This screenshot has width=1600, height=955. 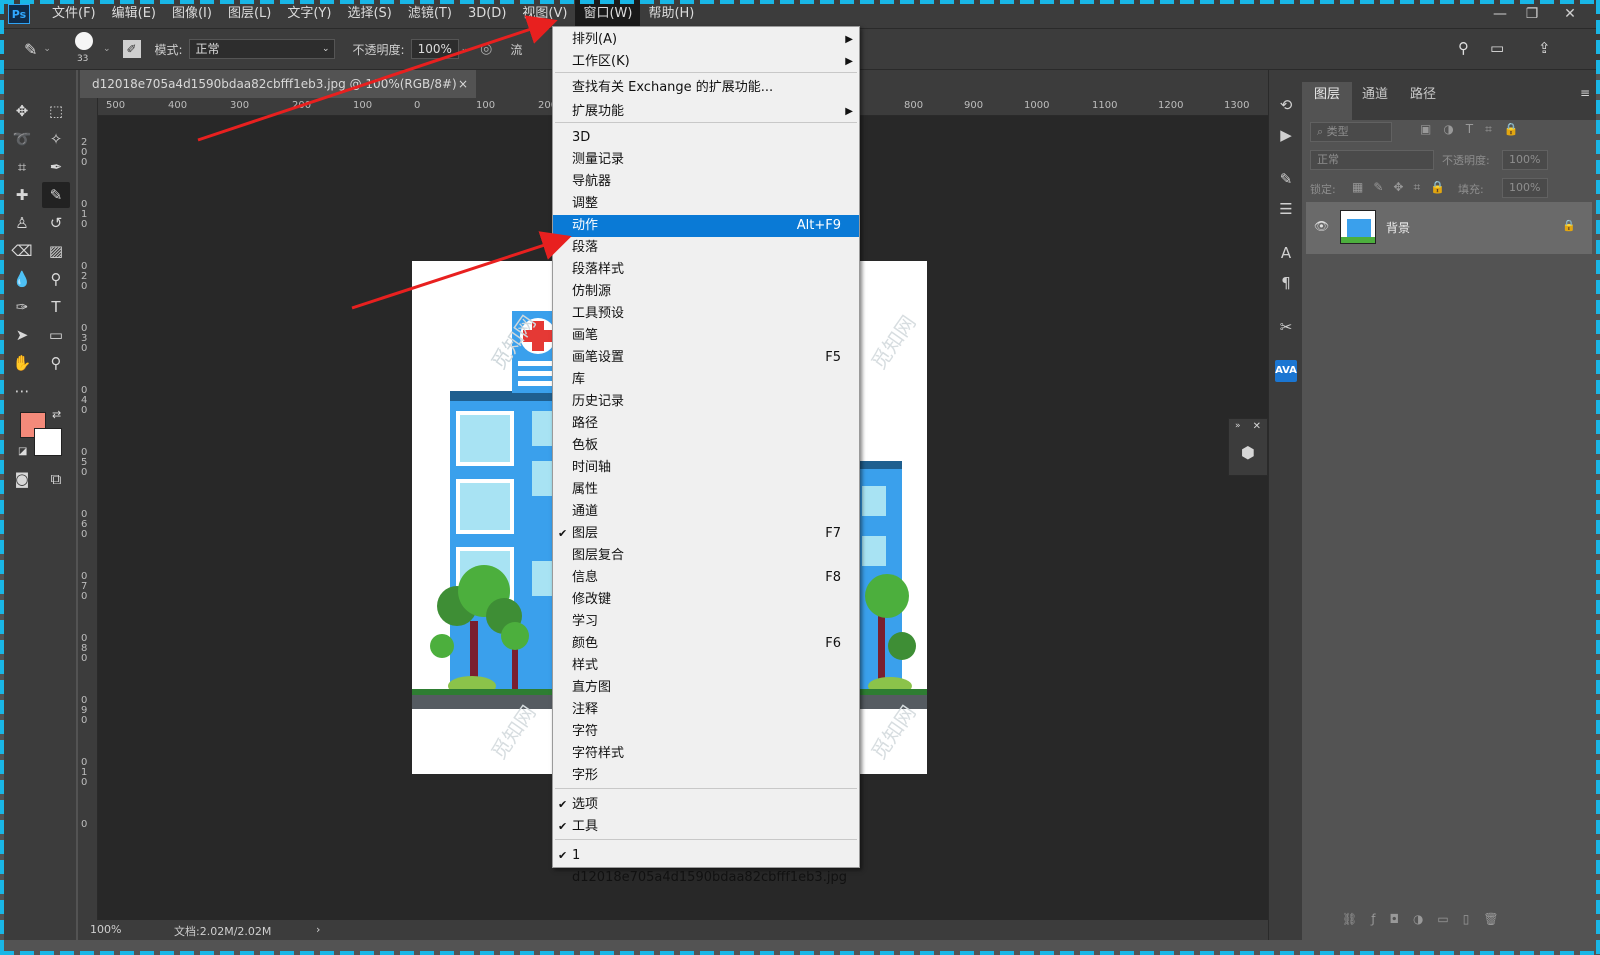 I want to click on expand-icon: », so click(x=1238, y=426).